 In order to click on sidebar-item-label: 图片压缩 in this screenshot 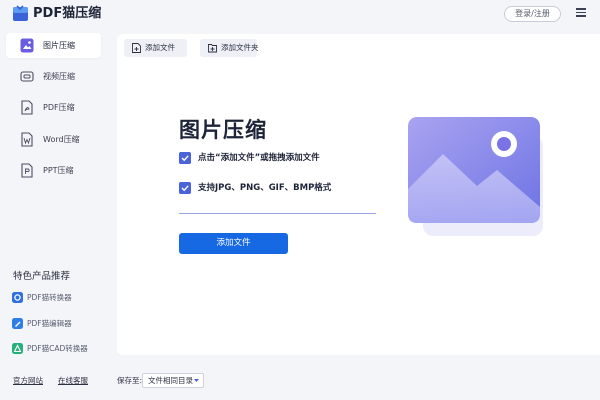, I will do `click(59, 45)`.